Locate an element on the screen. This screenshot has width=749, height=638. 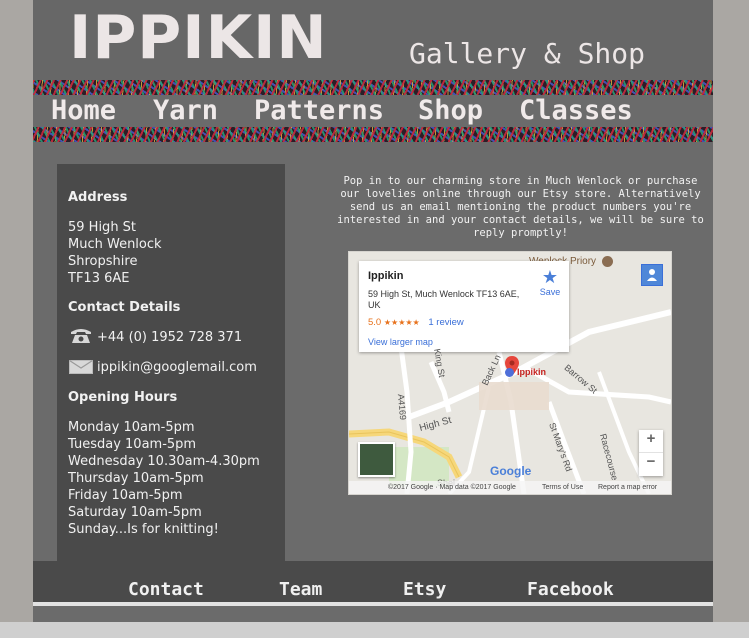
contact-heading: Contact Details is located at coordinates (124, 307).